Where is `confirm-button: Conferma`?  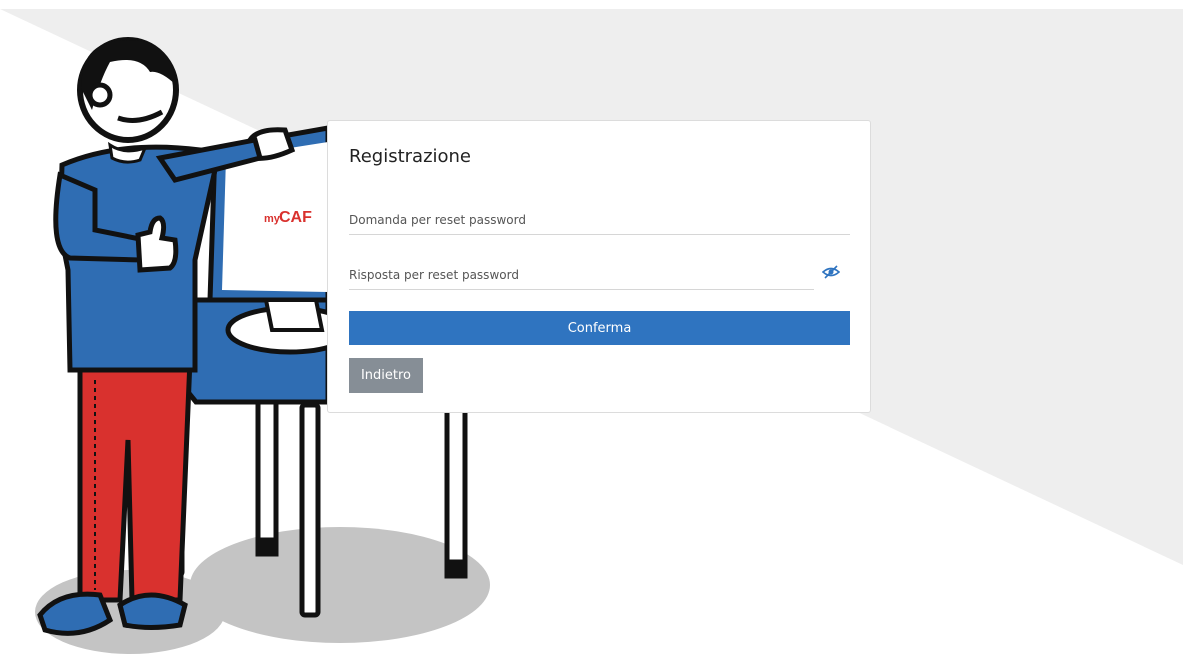 confirm-button: Conferma is located at coordinates (599, 328).